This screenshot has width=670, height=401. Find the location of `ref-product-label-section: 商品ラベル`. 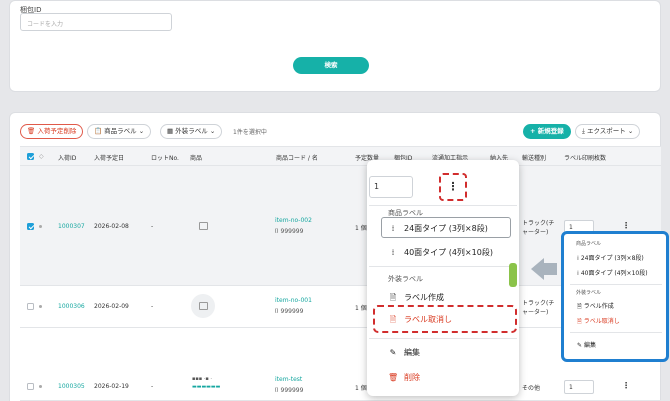

ref-product-label-section: 商品ラベル is located at coordinates (589, 244).